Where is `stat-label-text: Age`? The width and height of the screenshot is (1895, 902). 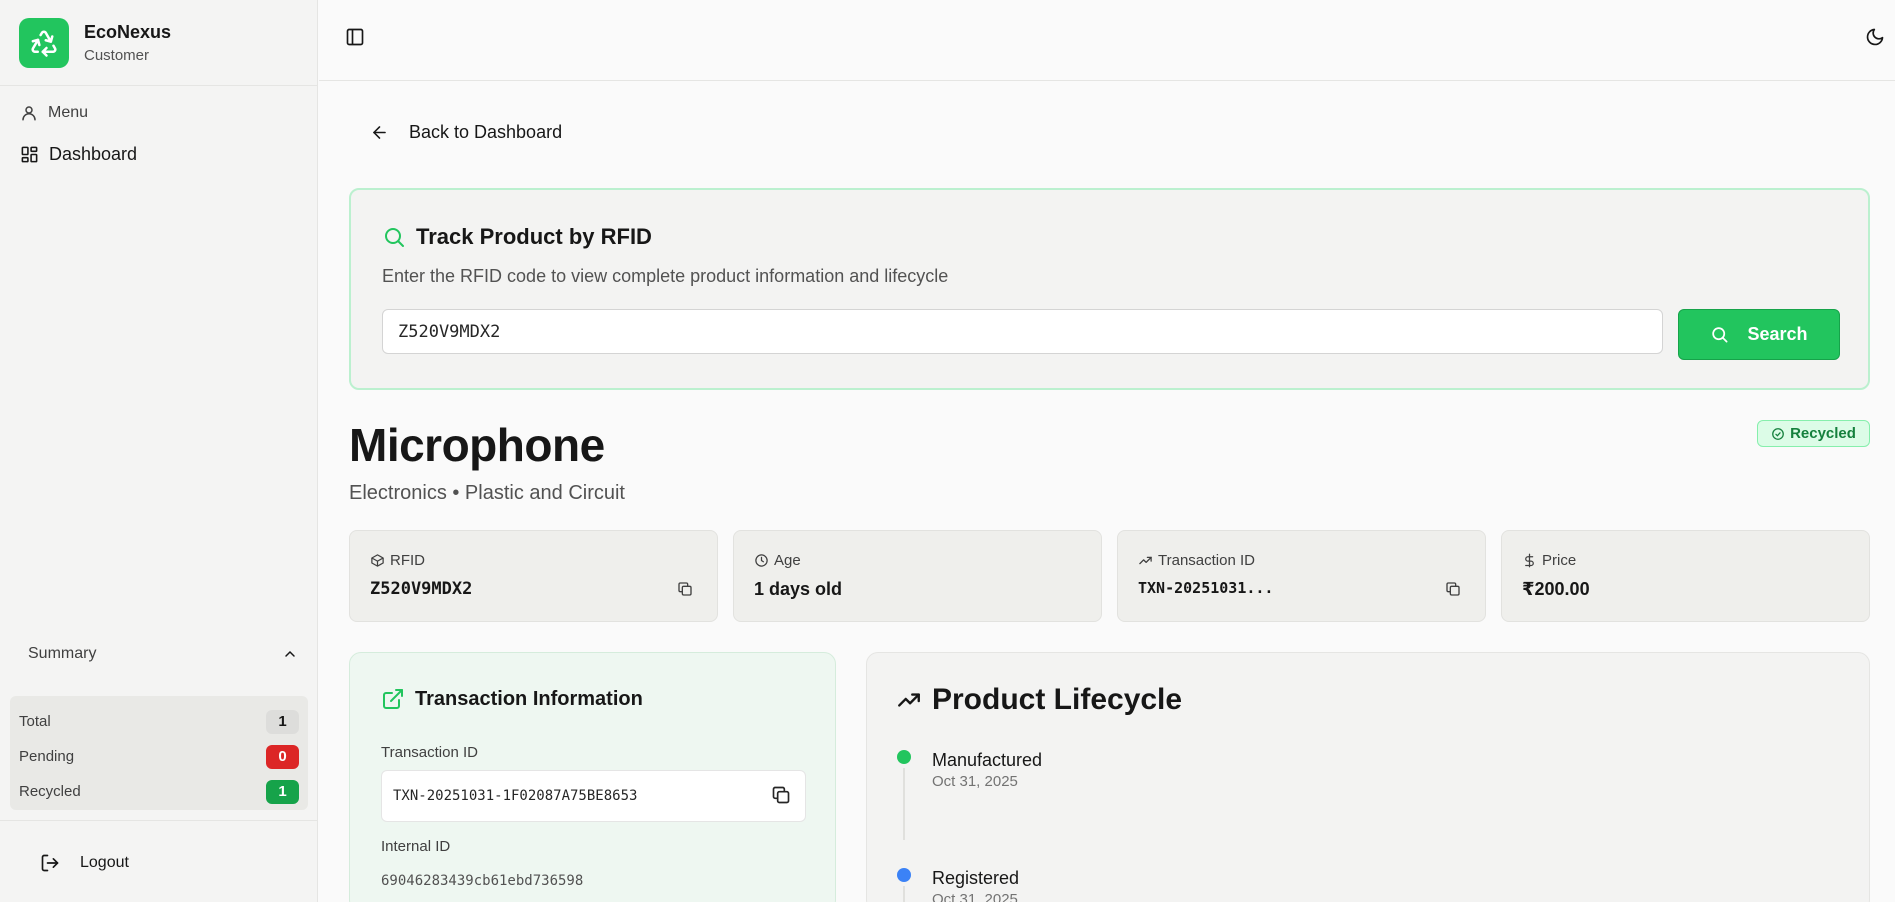
stat-label-text: Age is located at coordinates (787, 560).